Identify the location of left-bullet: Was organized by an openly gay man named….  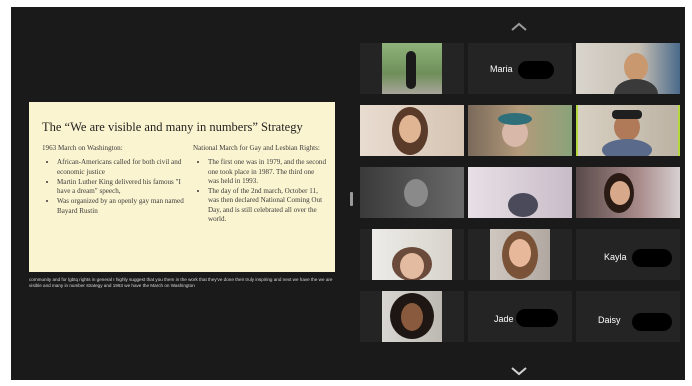
(122, 206).